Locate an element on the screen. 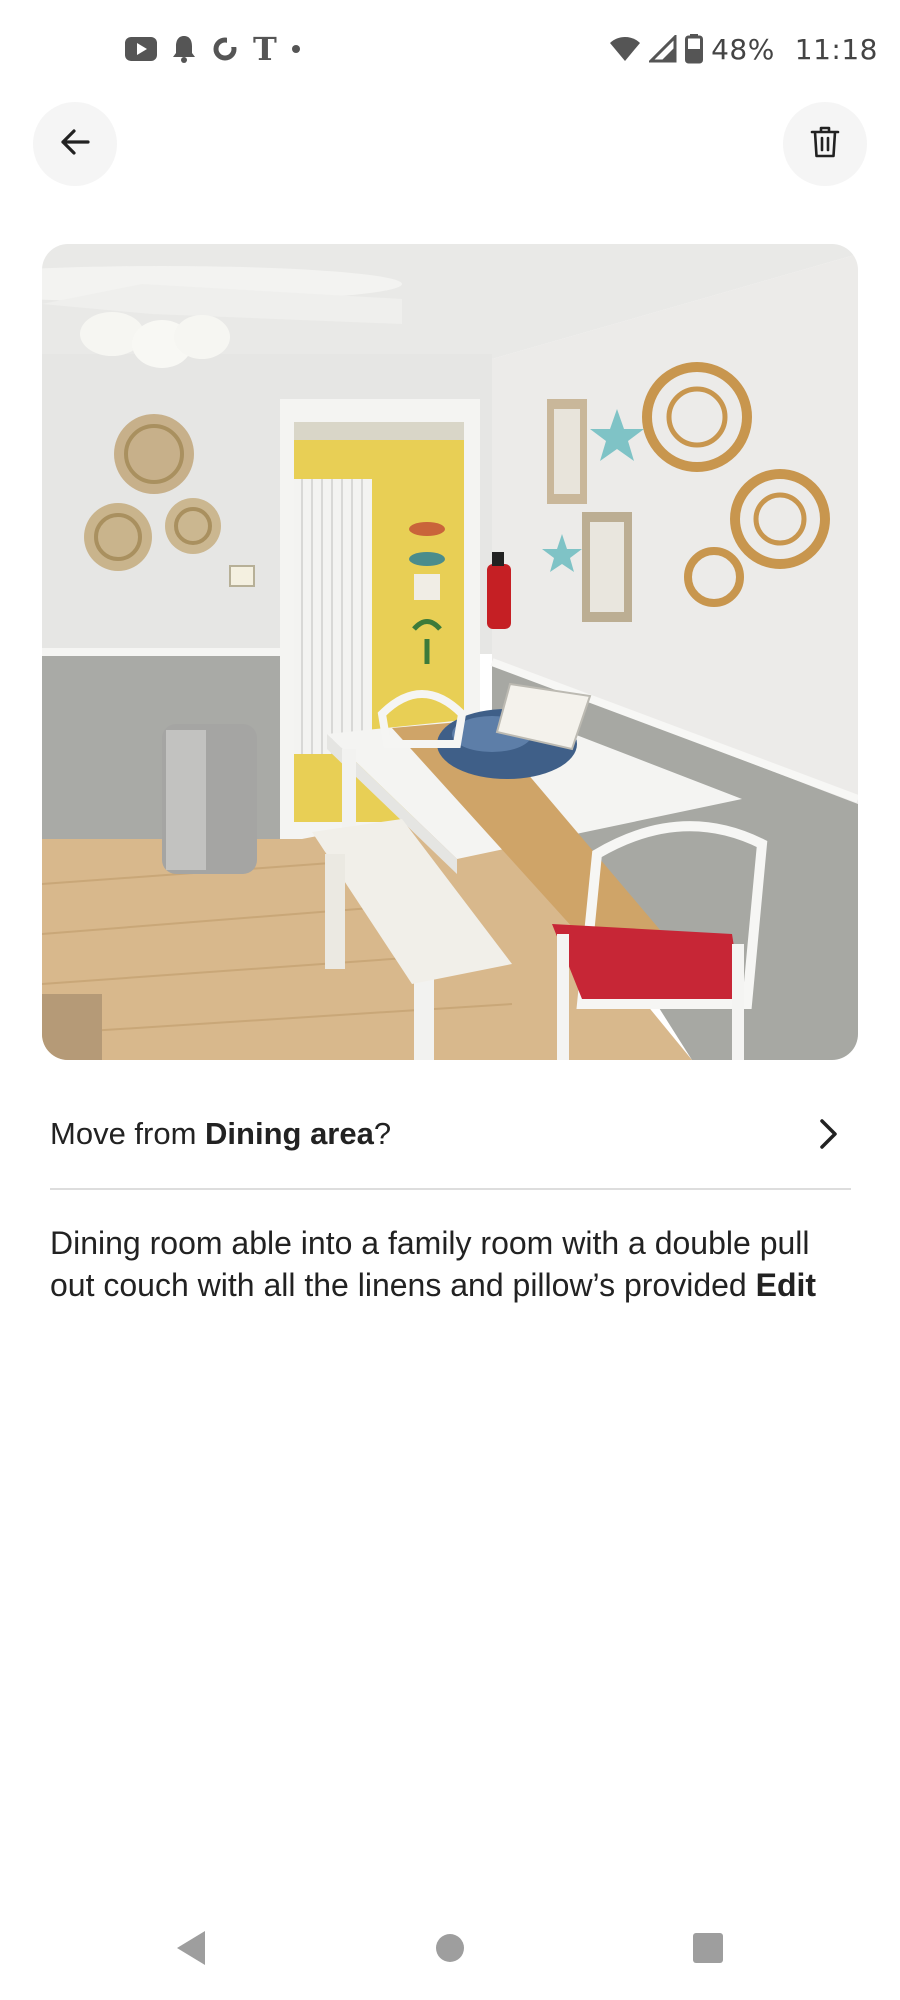  nav-back-button is located at coordinates (191, 1950).